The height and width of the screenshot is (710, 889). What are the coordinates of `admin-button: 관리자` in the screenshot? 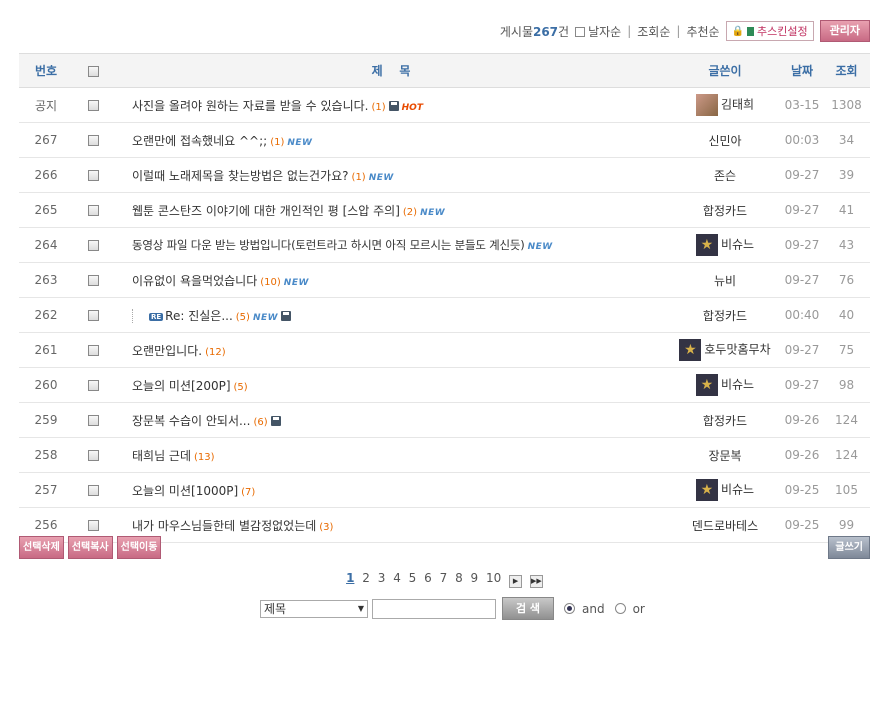 It's located at (844, 31).